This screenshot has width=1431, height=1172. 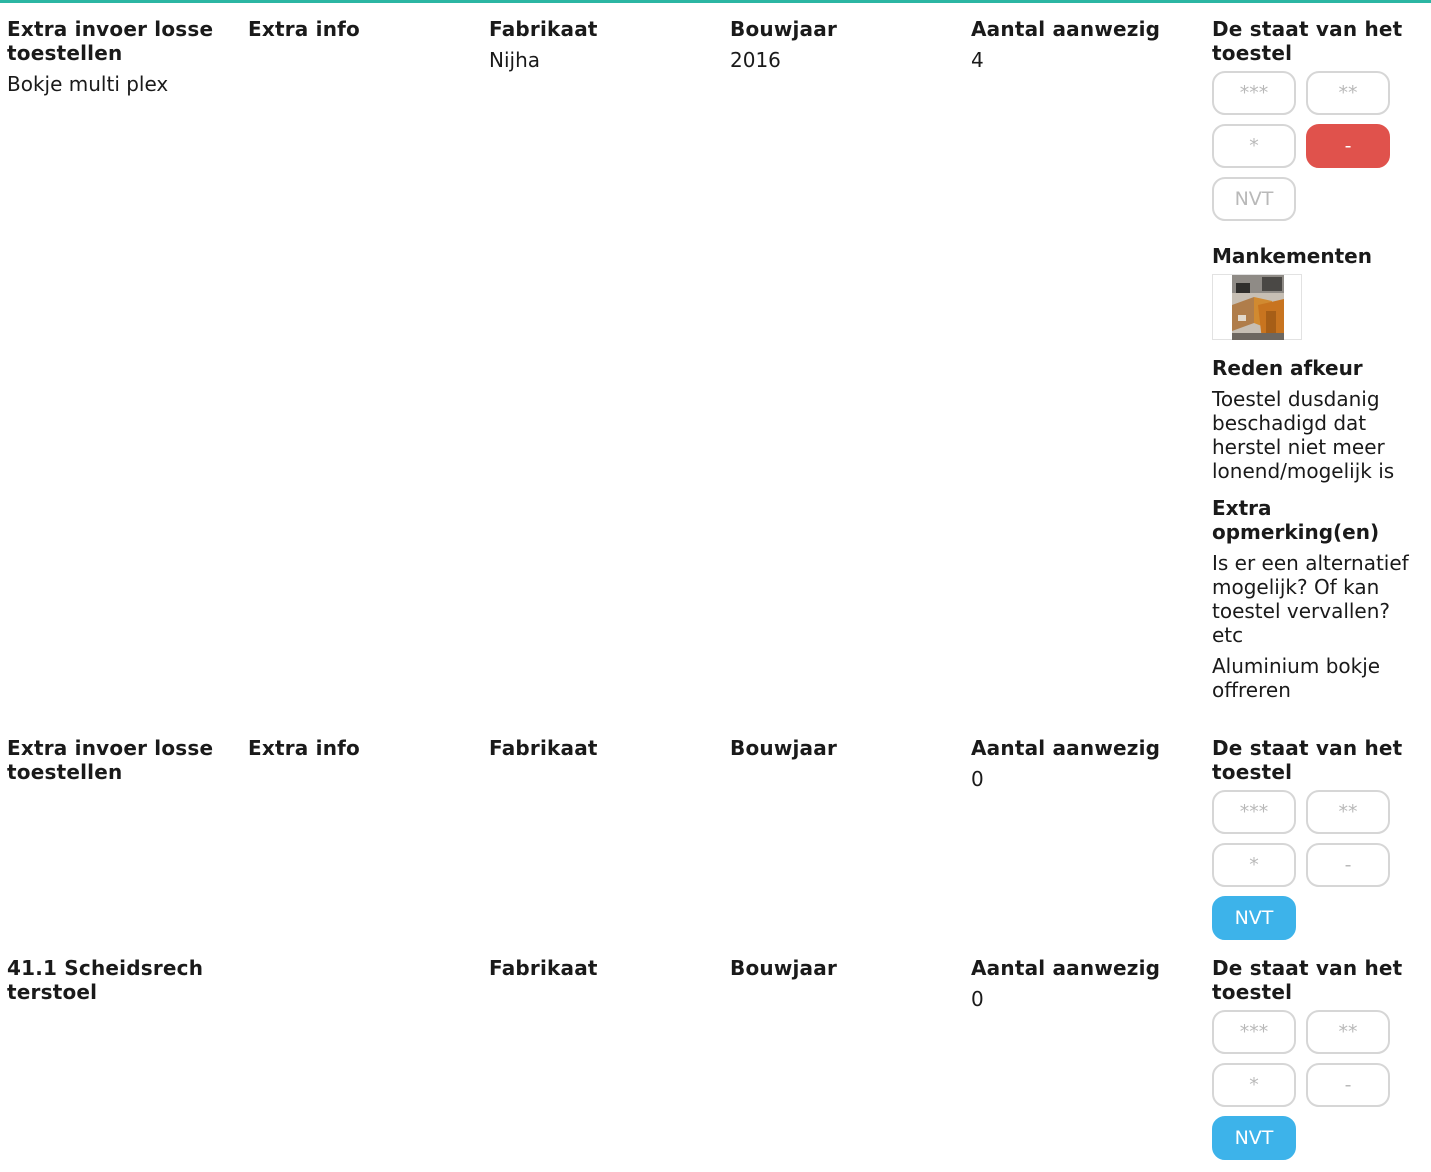 I want to click on record-1-staat-label: De staat van het toestel, so click(x=1307, y=41).